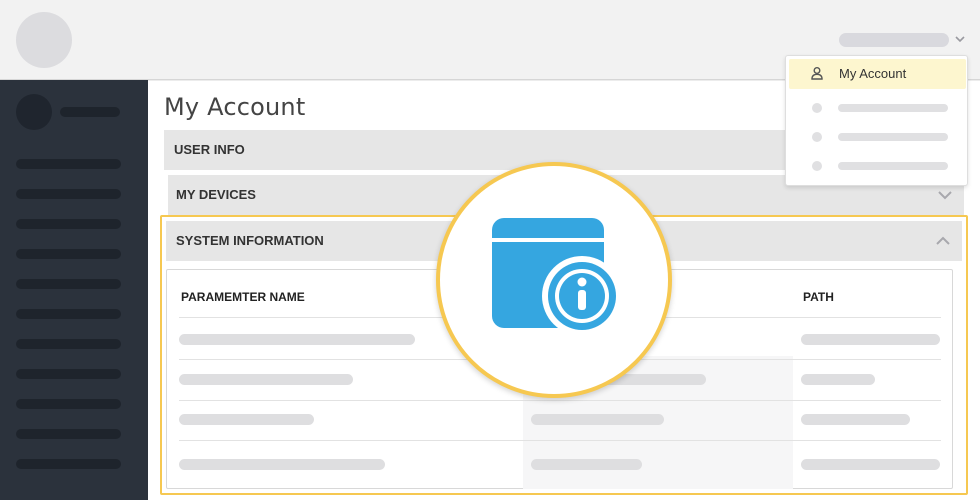 The image size is (980, 500). I want to click on page-title: My Account, so click(235, 107).